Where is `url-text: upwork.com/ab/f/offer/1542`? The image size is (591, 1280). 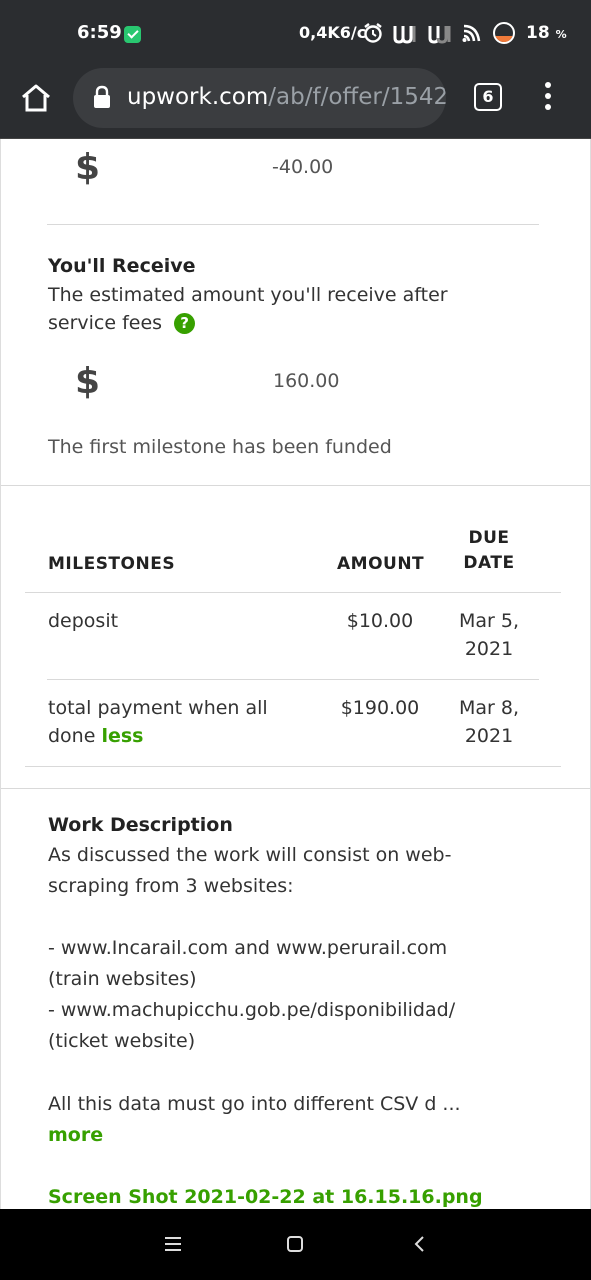
url-text: upwork.com/ab/f/offer/1542 is located at coordinates (286, 97).